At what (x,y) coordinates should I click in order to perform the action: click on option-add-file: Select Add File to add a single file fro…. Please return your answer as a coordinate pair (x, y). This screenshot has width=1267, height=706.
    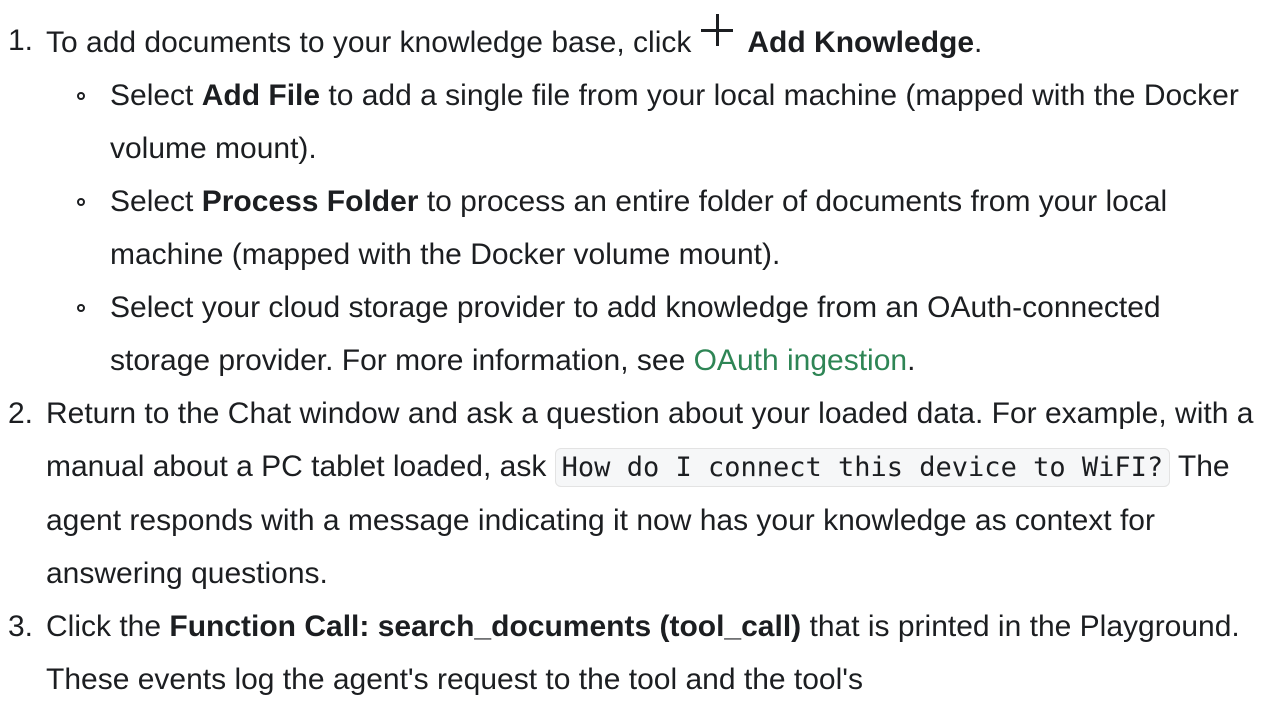
    Looking at the image, I should click on (672, 122).